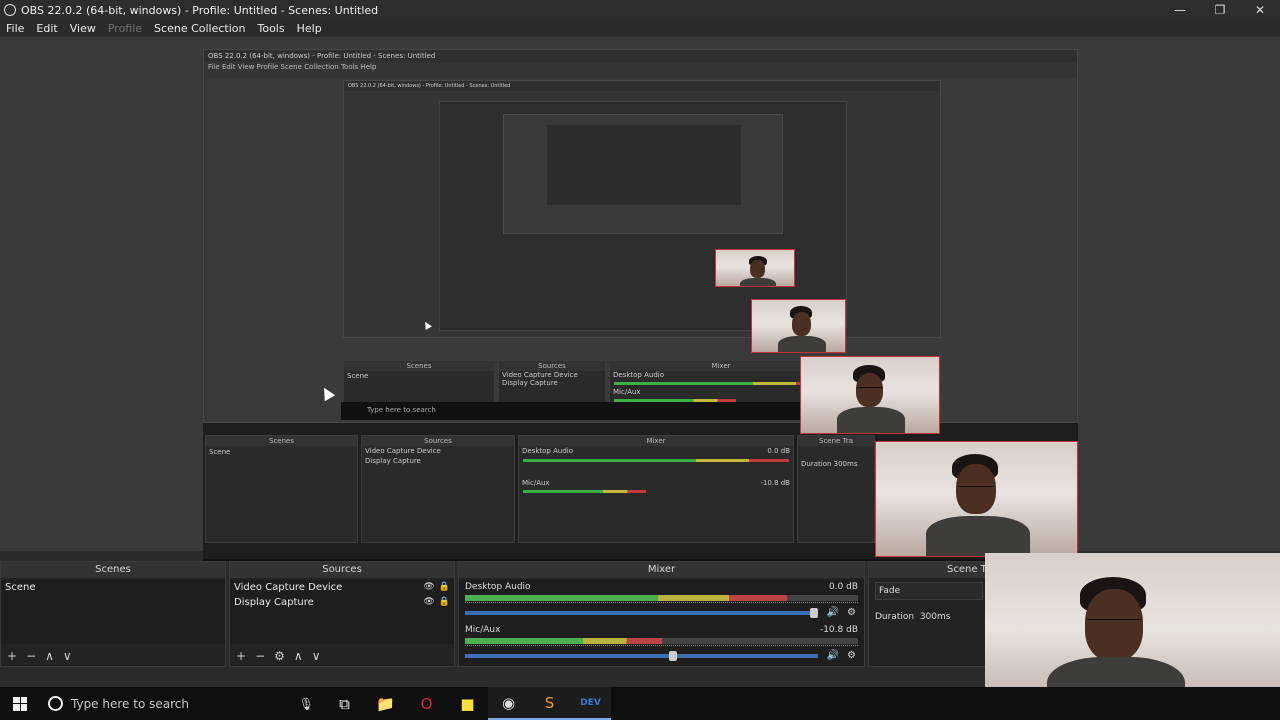  What do you see at coordinates (271, 28) in the screenshot?
I see `menu-tools: Tools` at bounding box center [271, 28].